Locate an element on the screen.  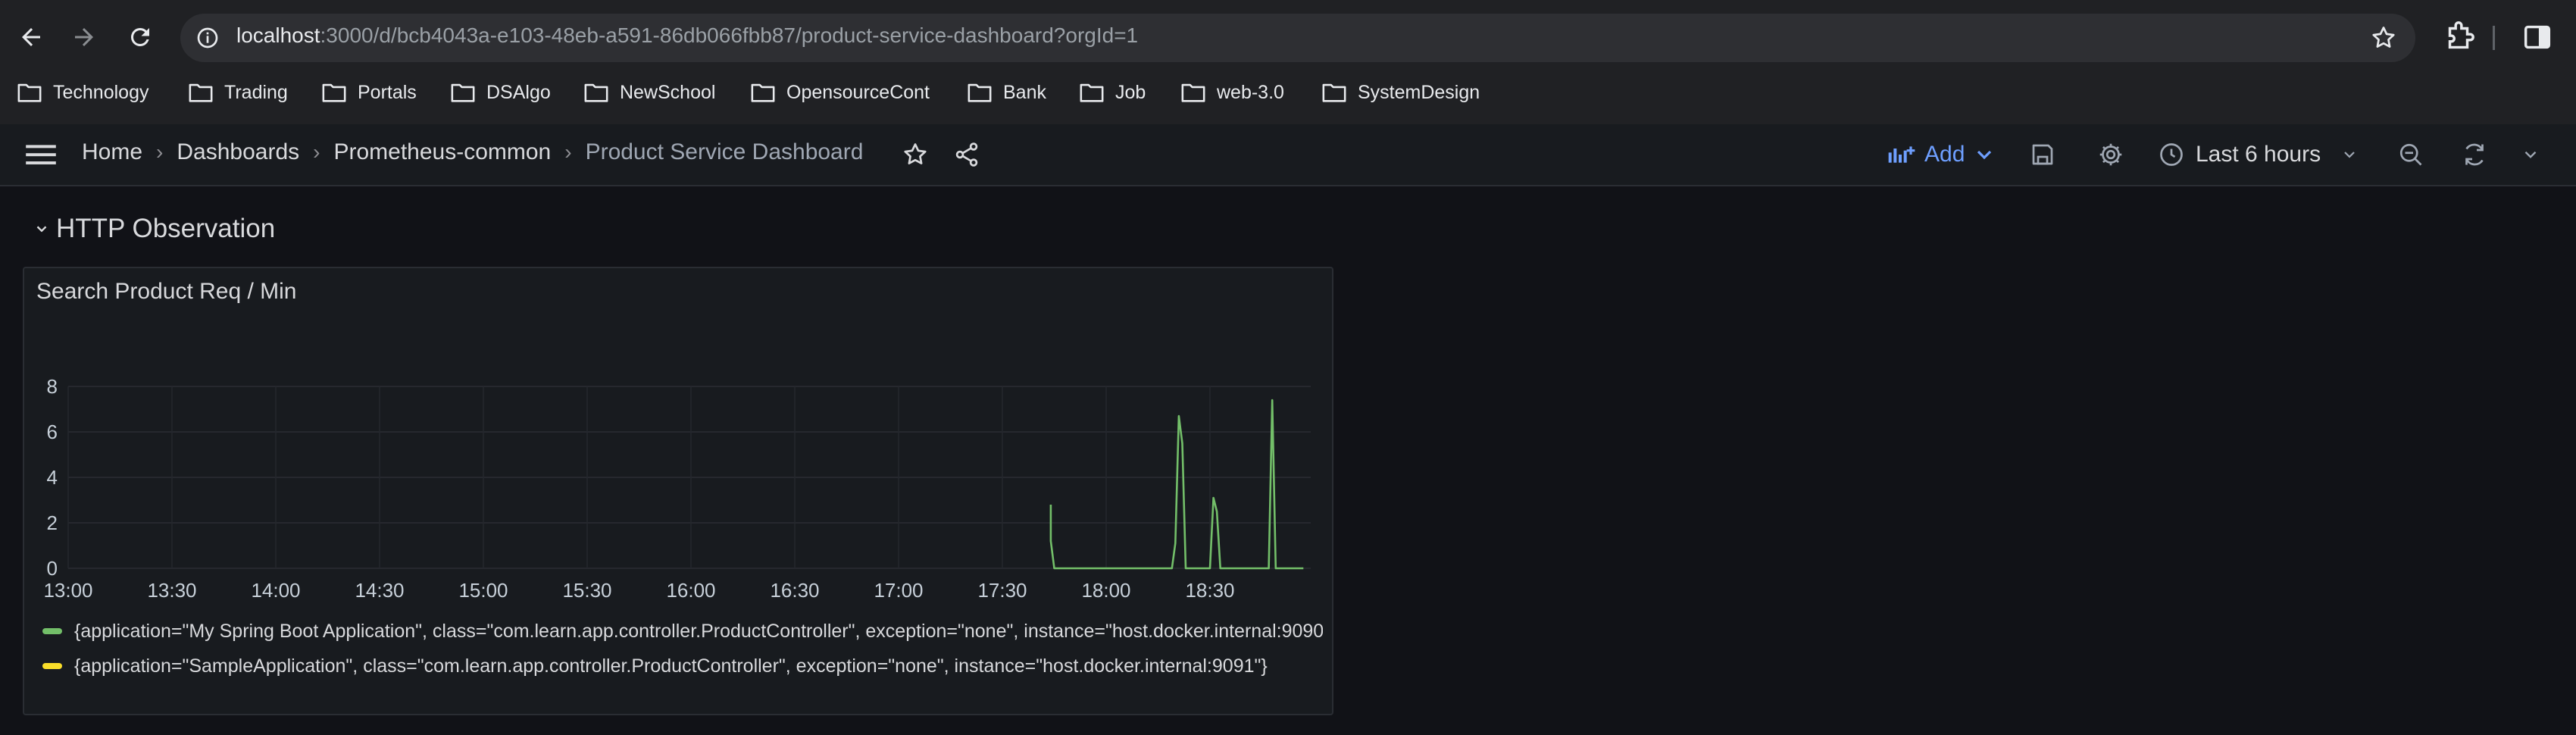
bookmark-label: web-3.0 is located at coordinates (1250, 92).